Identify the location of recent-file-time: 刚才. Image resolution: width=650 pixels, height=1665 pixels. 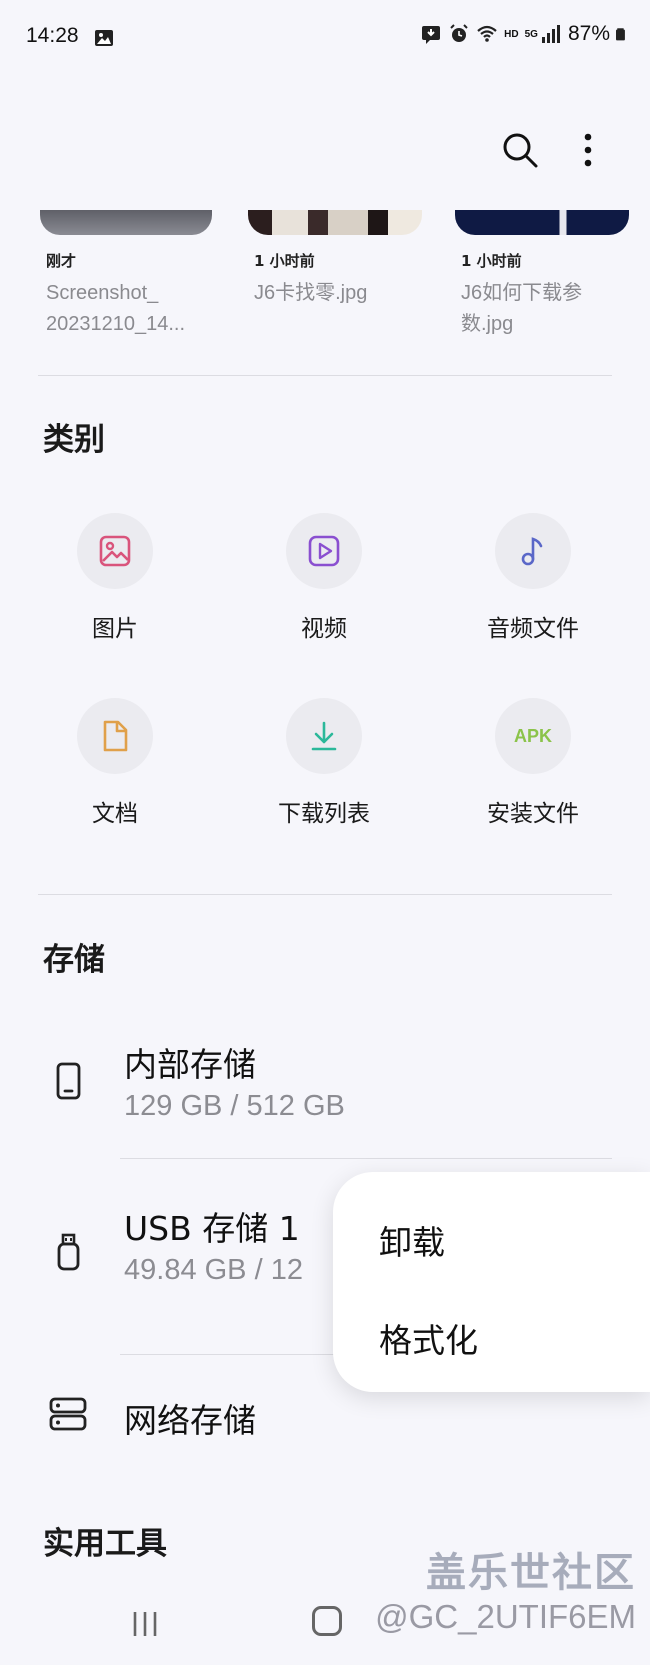
(61, 261).